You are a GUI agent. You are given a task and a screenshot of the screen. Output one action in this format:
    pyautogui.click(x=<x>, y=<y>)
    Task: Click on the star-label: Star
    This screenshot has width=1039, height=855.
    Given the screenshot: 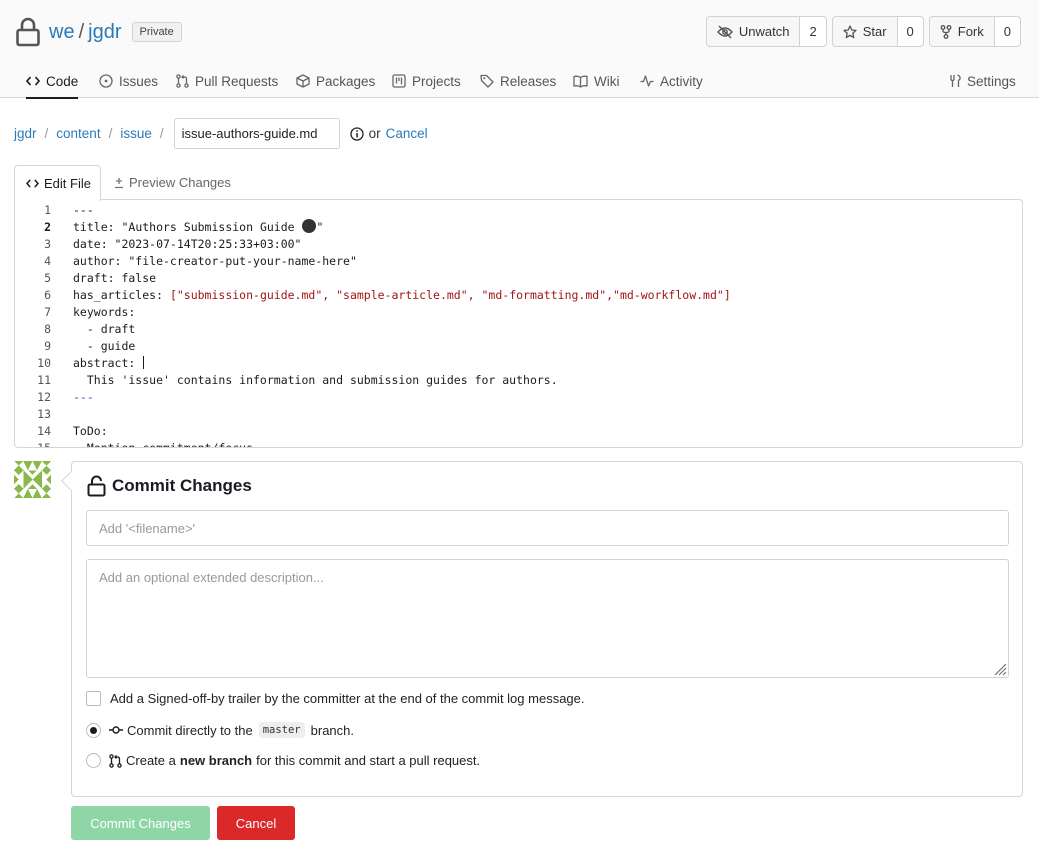 What is the action you would take?
    pyautogui.click(x=874, y=31)
    